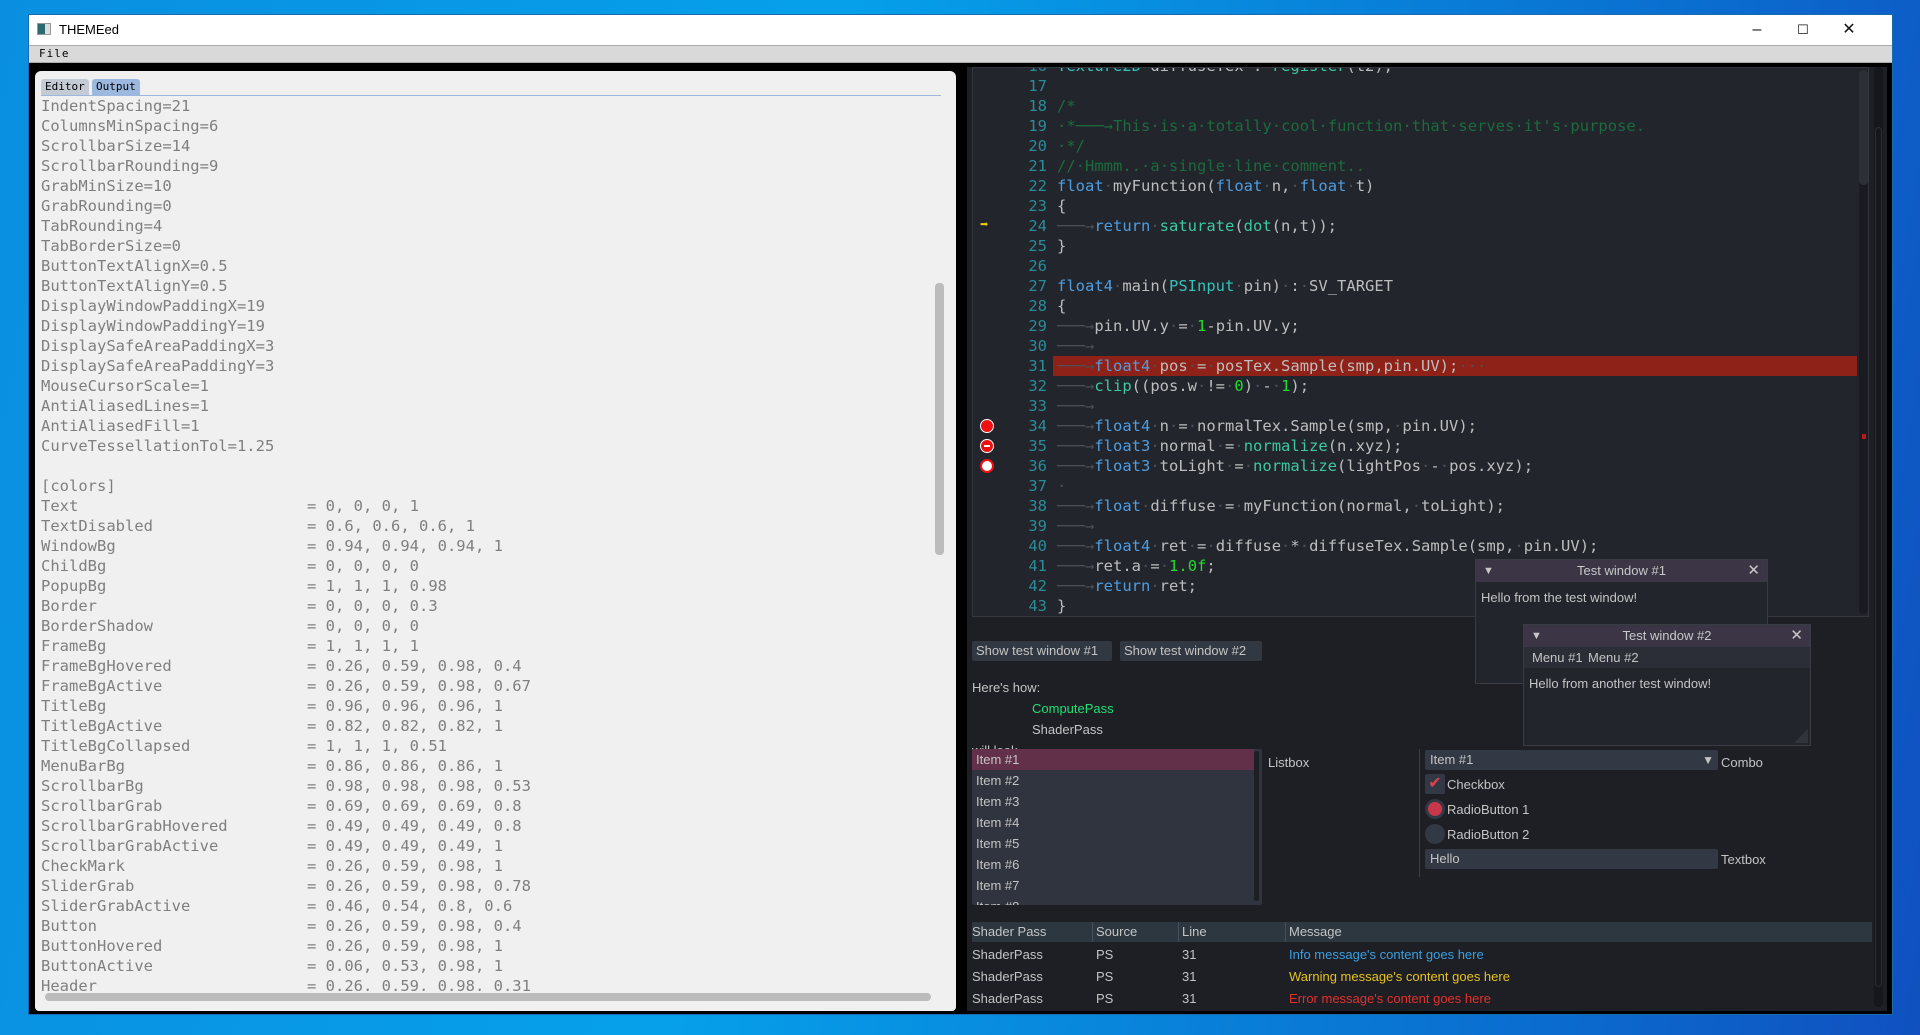  What do you see at coordinates (488, 746) in the screenshot?
I see `output-line: TitleBgCollapsed = 1, 1, 1, 0.51` at bounding box center [488, 746].